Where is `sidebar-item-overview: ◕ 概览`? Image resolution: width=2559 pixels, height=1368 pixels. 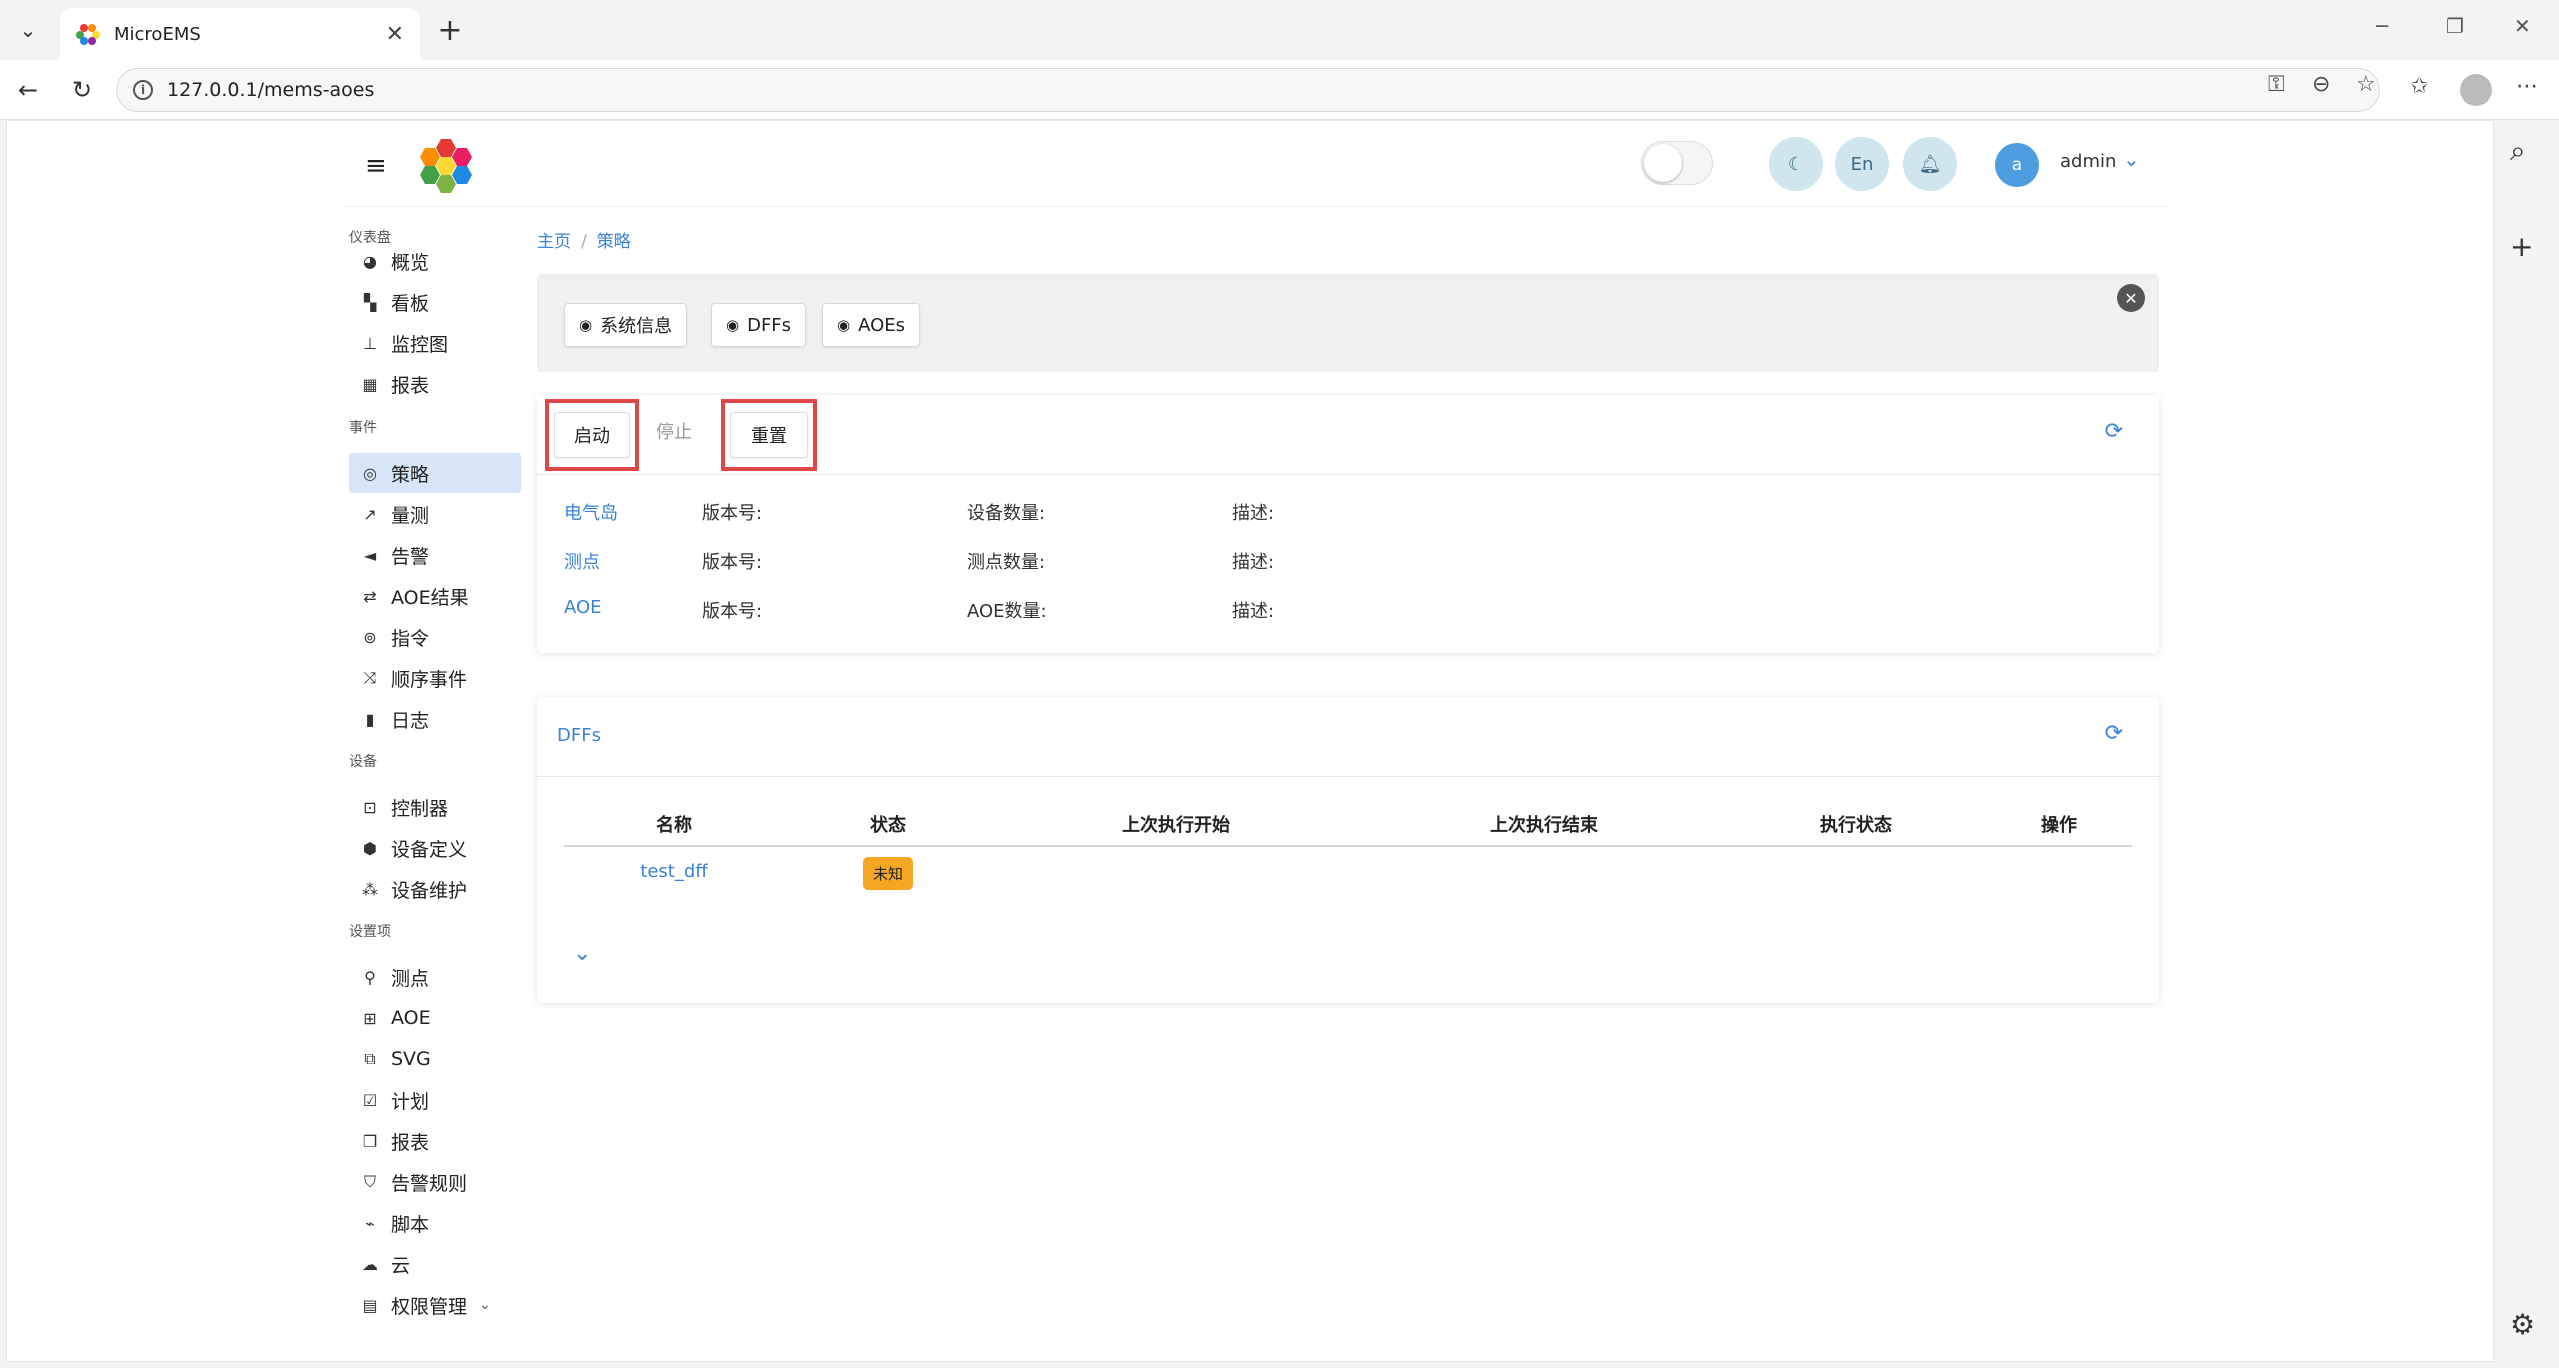 sidebar-item-overview: ◕ 概览 is located at coordinates (435, 261).